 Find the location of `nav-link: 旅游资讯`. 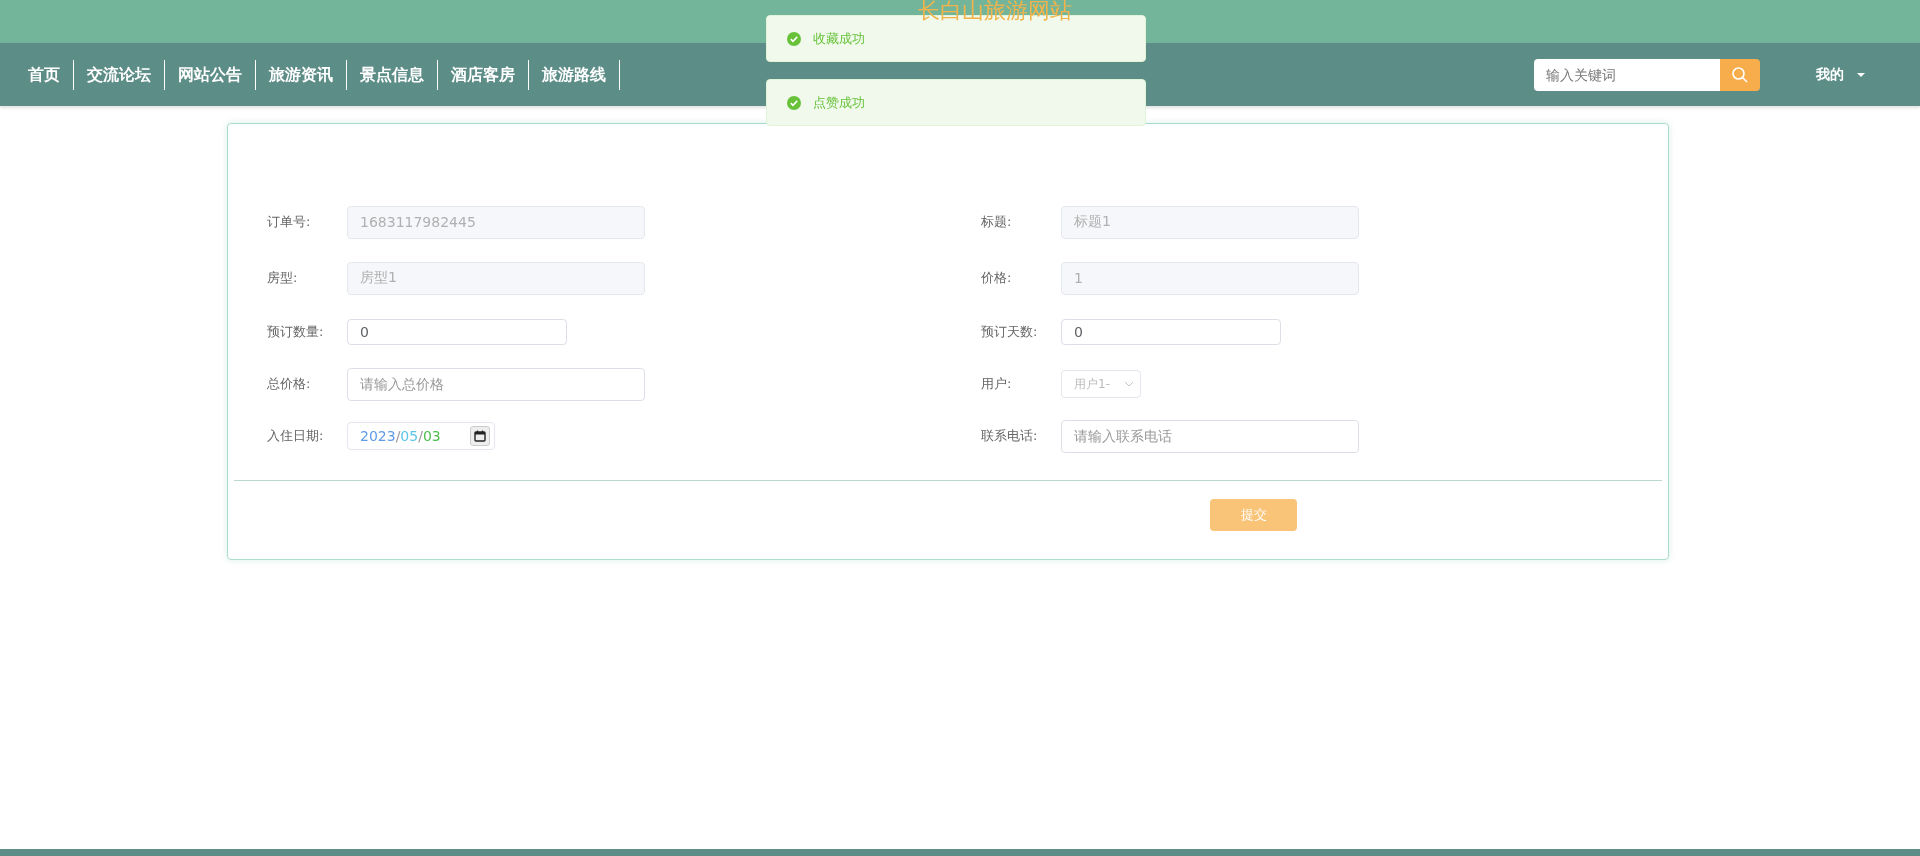

nav-link: 旅游资讯 is located at coordinates (301, 74).